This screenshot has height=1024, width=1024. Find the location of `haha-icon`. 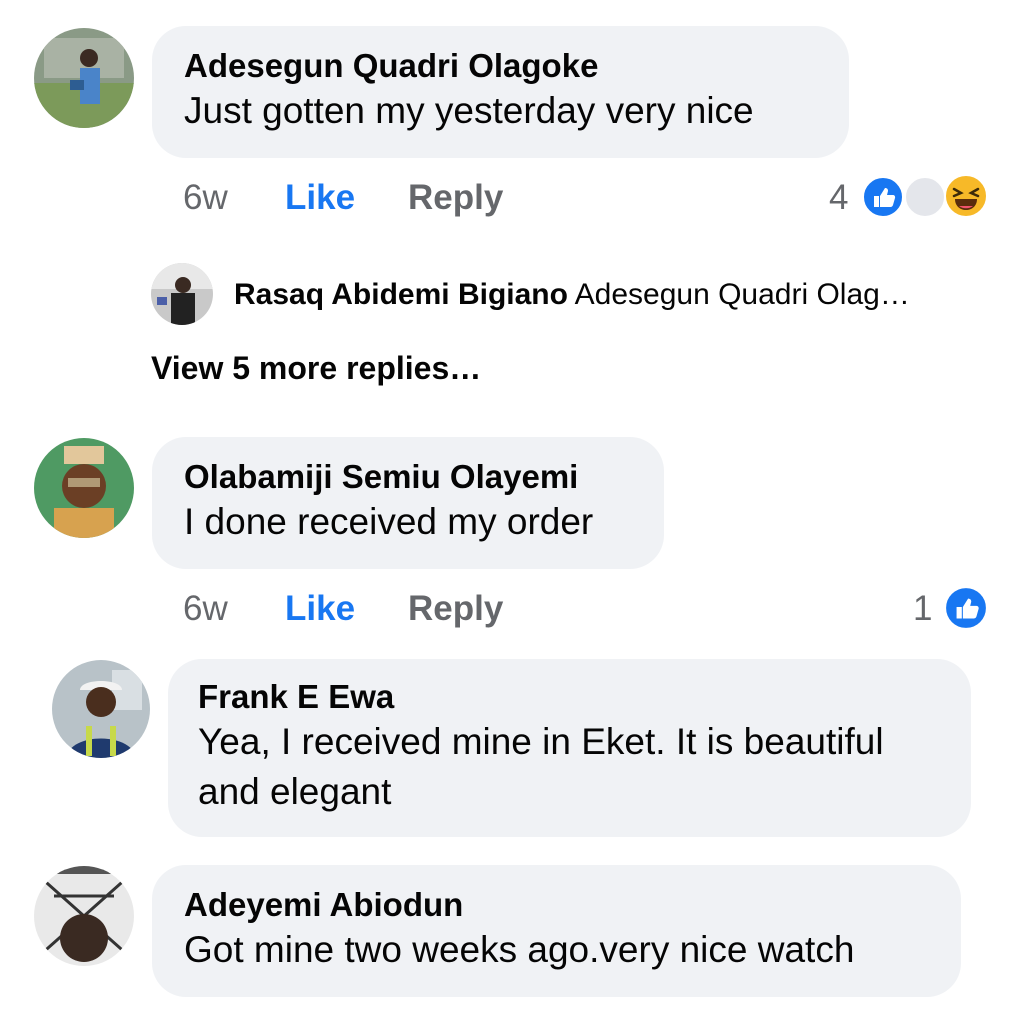

haha-icon is located at coordinates (966, 196).